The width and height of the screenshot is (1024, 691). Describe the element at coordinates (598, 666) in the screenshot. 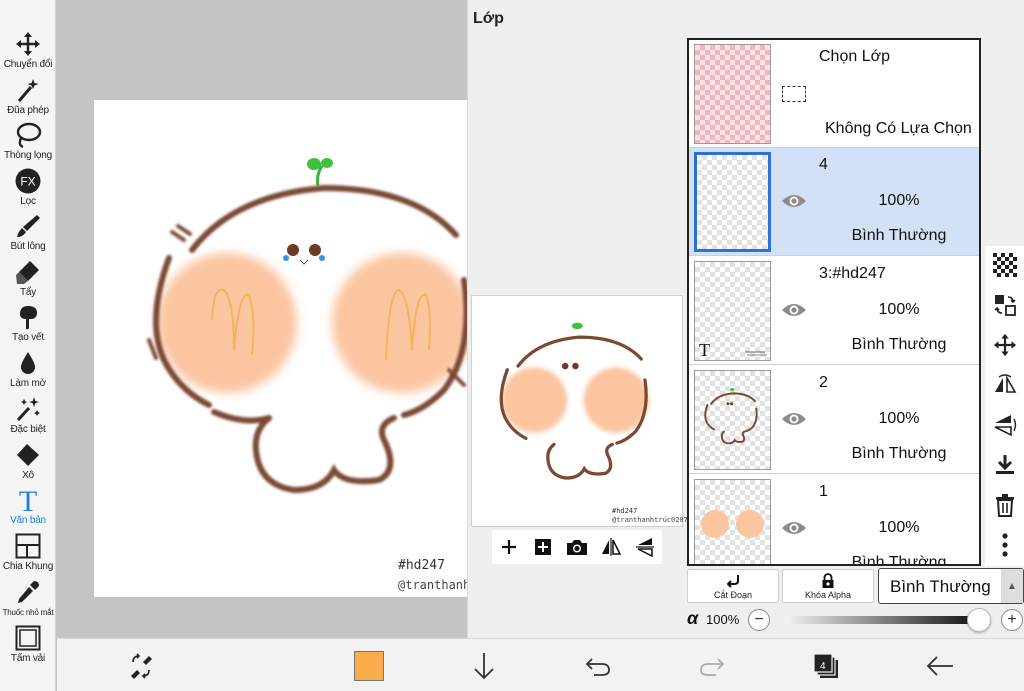

I see `undo-button` at that location.